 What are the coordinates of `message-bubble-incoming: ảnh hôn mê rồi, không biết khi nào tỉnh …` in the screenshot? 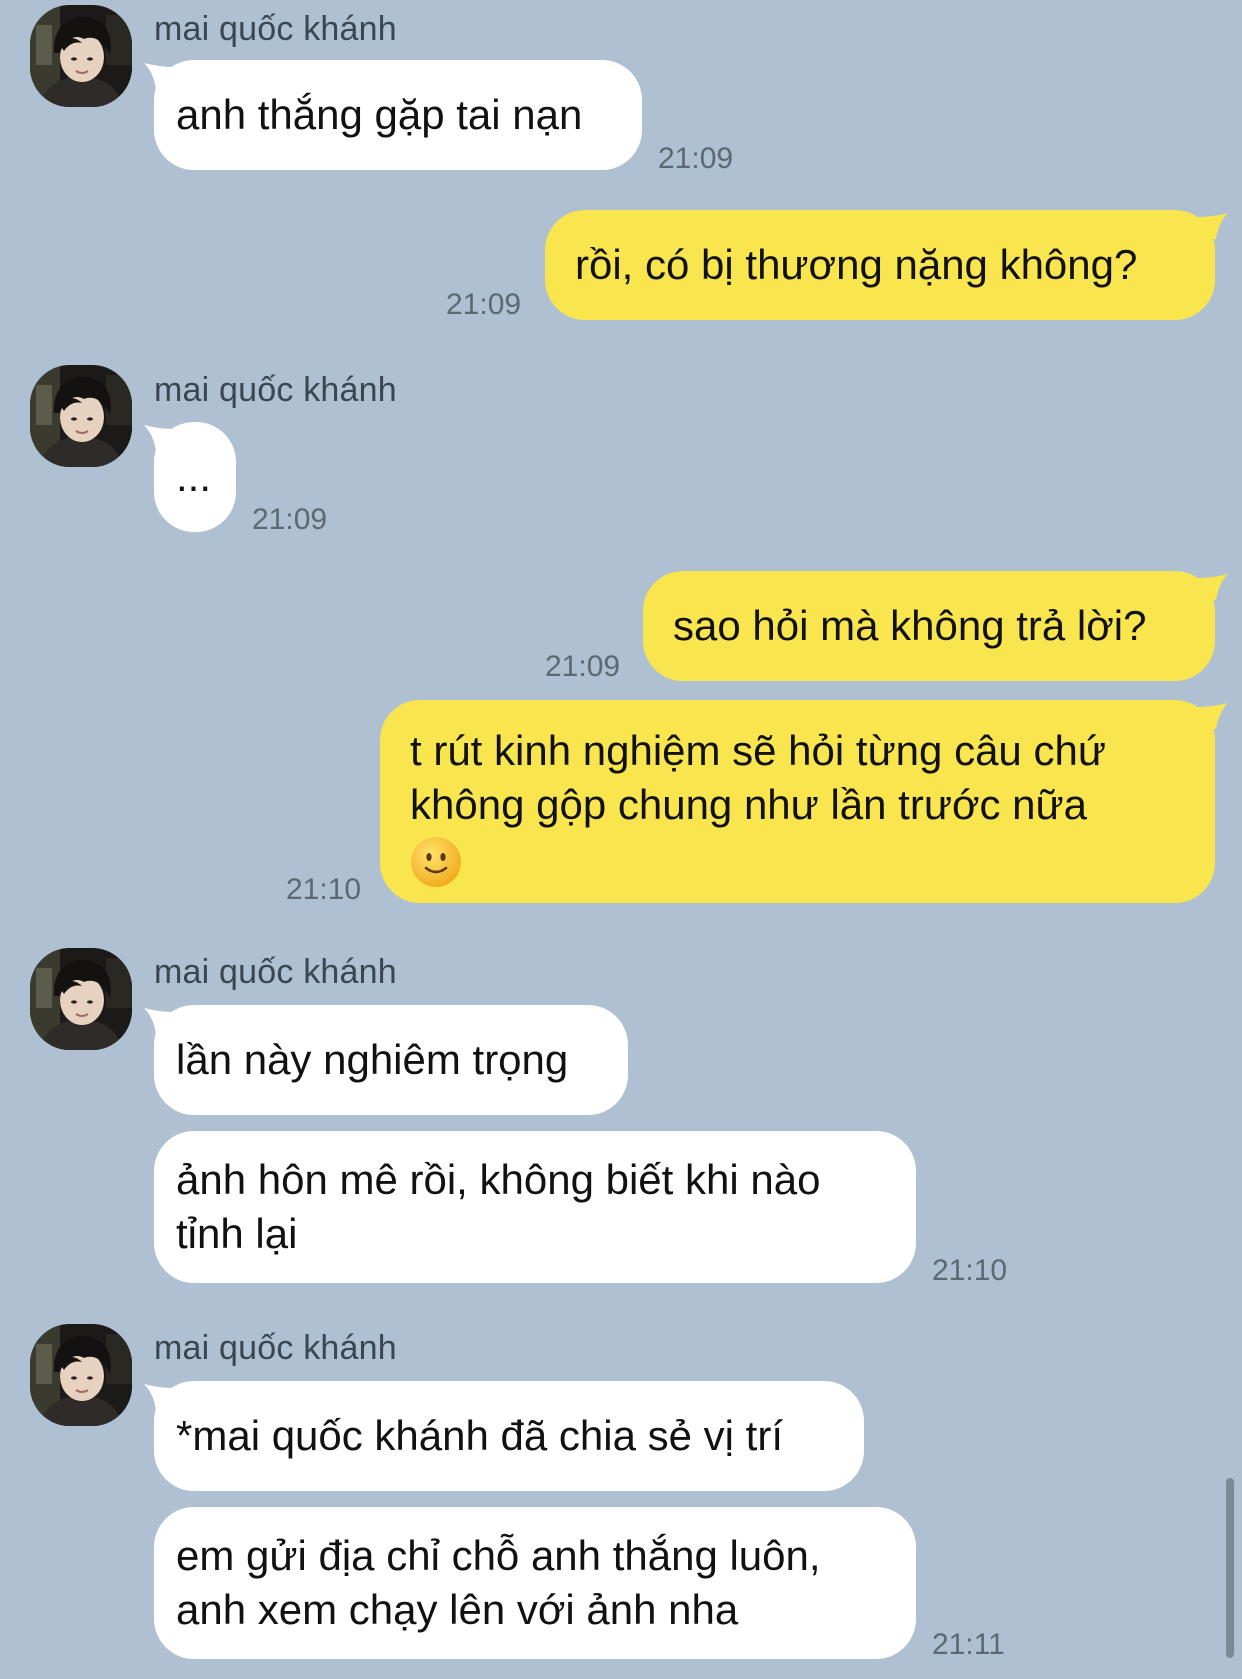 It's located at (535, 1207).